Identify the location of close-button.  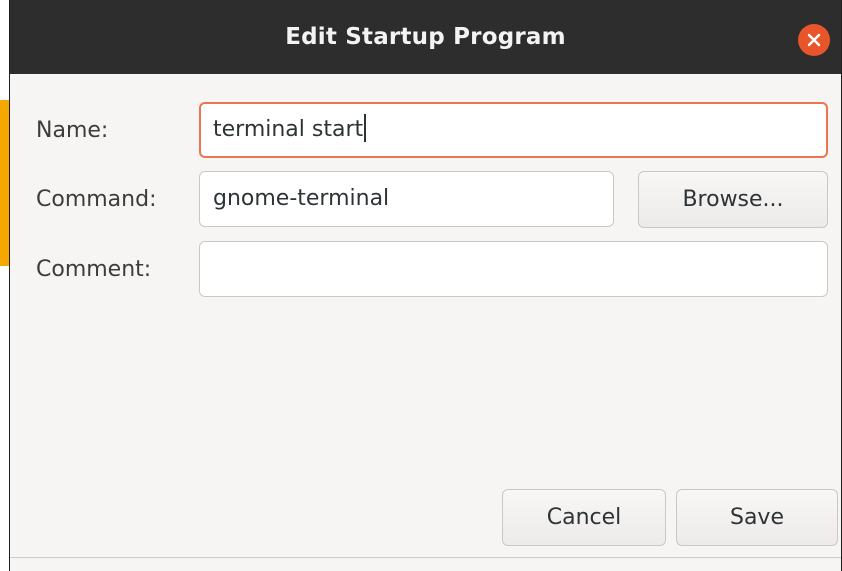
(814, 40).